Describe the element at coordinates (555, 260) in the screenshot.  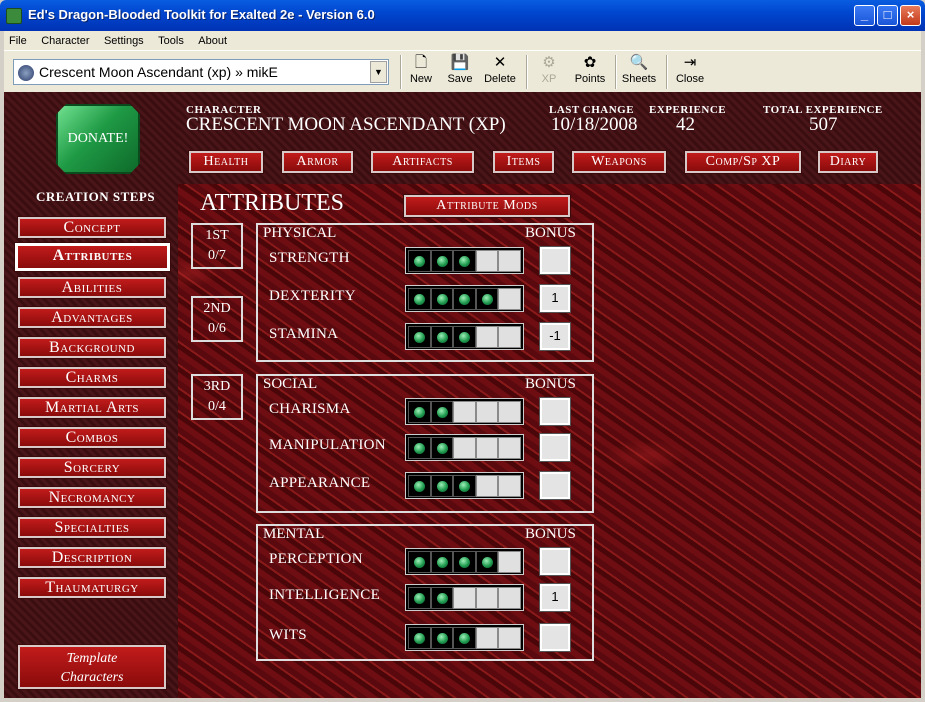
I see `bonus-field-strength` at that location.